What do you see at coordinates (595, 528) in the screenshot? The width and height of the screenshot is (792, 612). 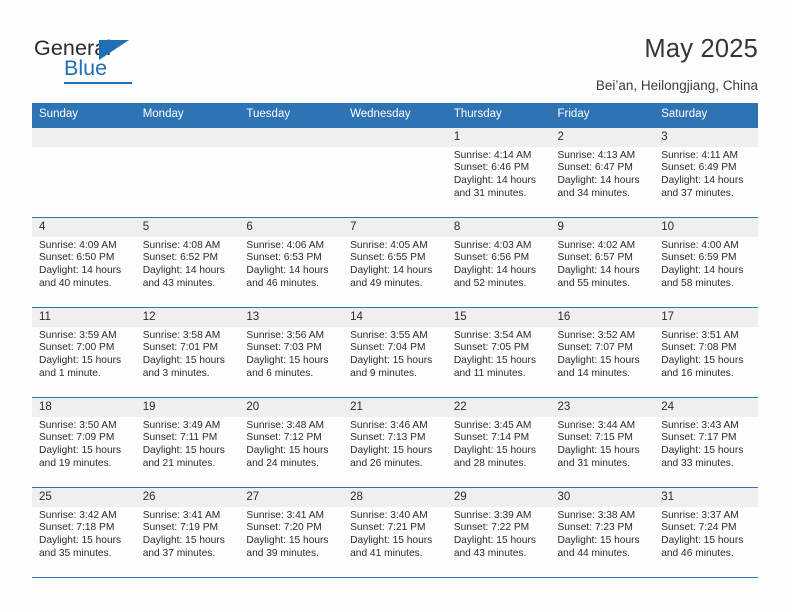 I see `sunset-time: Sunset: 7:23 PM` at bounding box center [595, 528].